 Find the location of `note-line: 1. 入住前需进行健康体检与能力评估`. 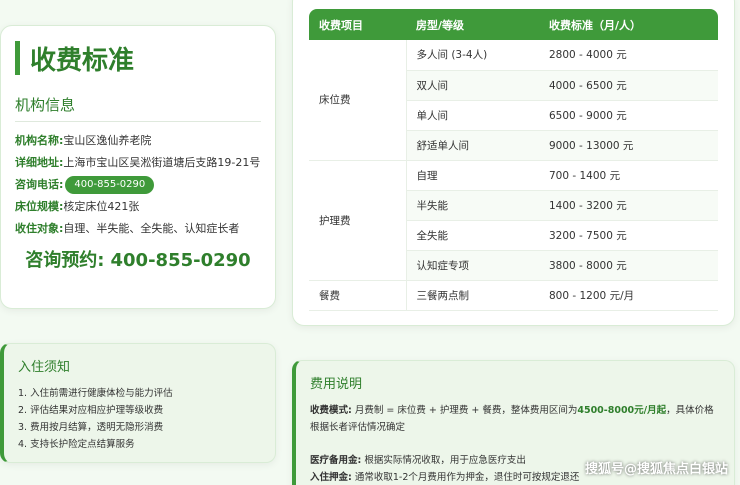

note-line: 1. 入住前需进行健康体检与能力评估 is located at coordinates (95, 393).